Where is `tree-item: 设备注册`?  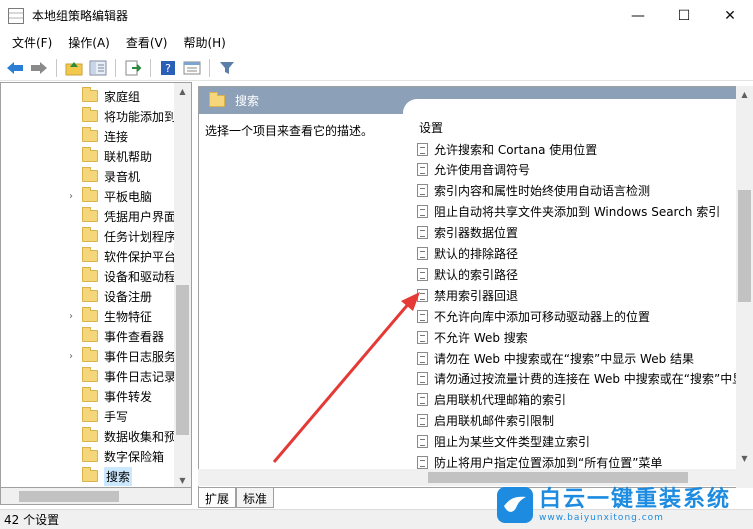 tree-item: 设备注册 is located at coordinates (76, 296).